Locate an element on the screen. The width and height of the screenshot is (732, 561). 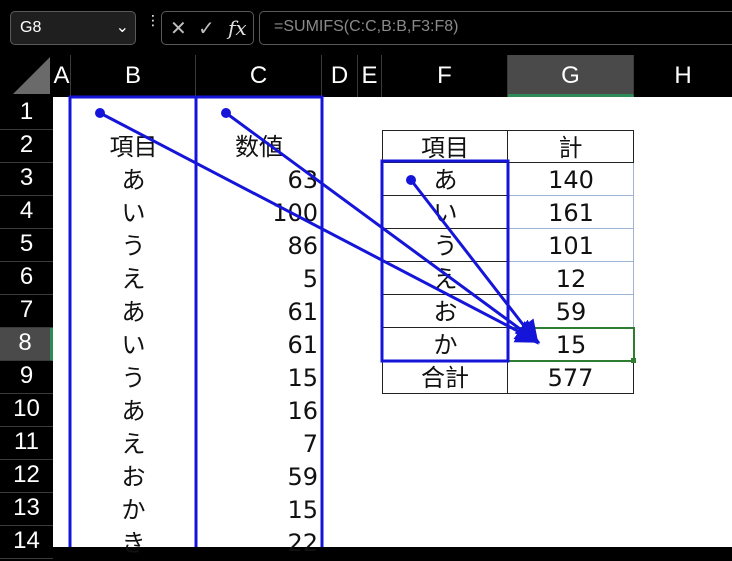
column-c-range-box is located at coordinates (259, 321).